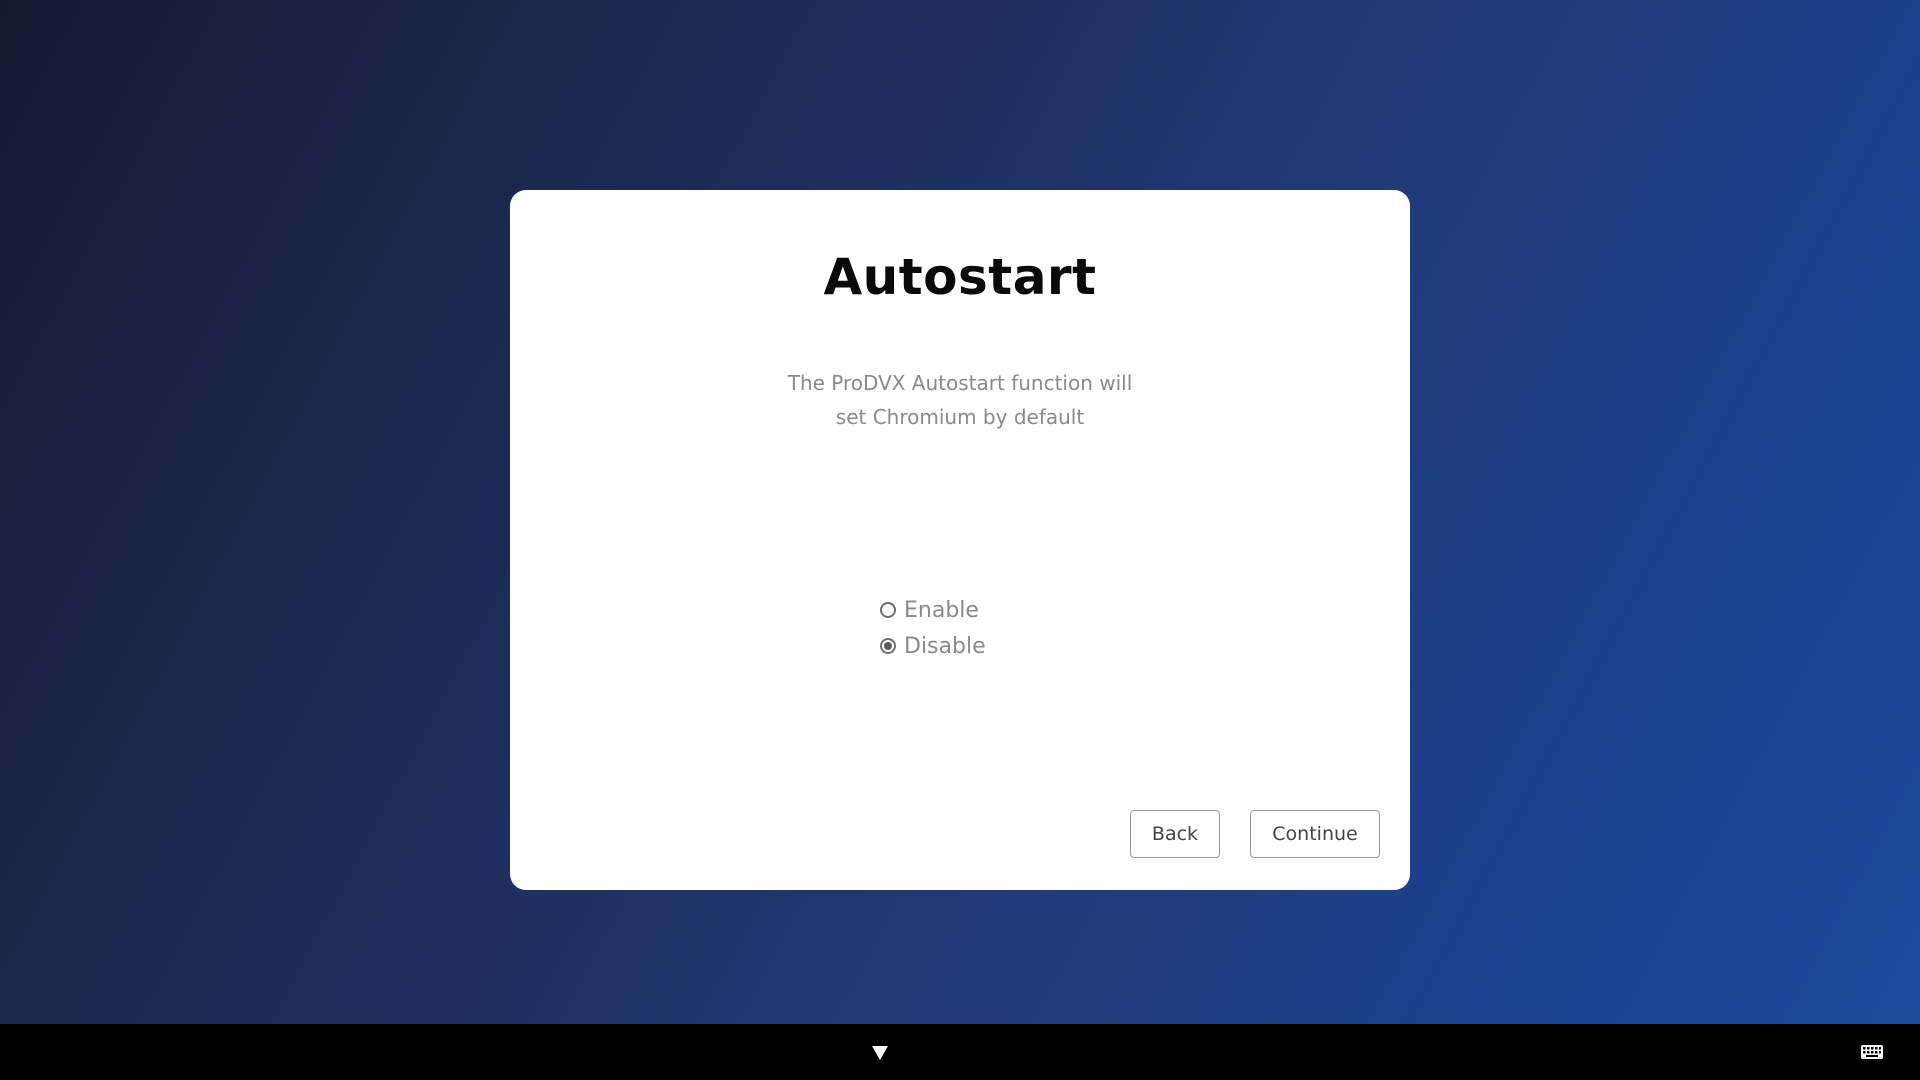 The height and width of the screenshot is (1080, 1920). Describe the element at coordinates (880, 1053) in the screenshot. I see `chevron-down-icon` at that location.